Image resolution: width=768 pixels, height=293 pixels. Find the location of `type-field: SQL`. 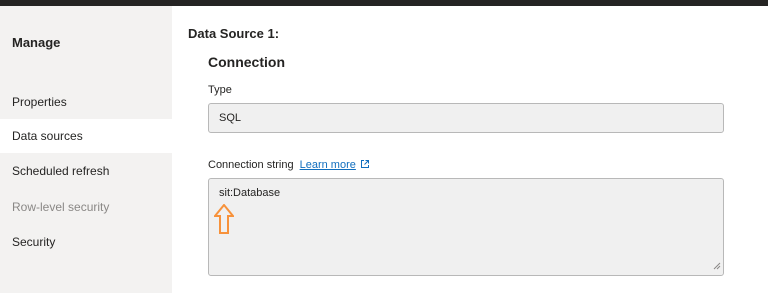

type-field: SQL is located at coordinates (466, 118).